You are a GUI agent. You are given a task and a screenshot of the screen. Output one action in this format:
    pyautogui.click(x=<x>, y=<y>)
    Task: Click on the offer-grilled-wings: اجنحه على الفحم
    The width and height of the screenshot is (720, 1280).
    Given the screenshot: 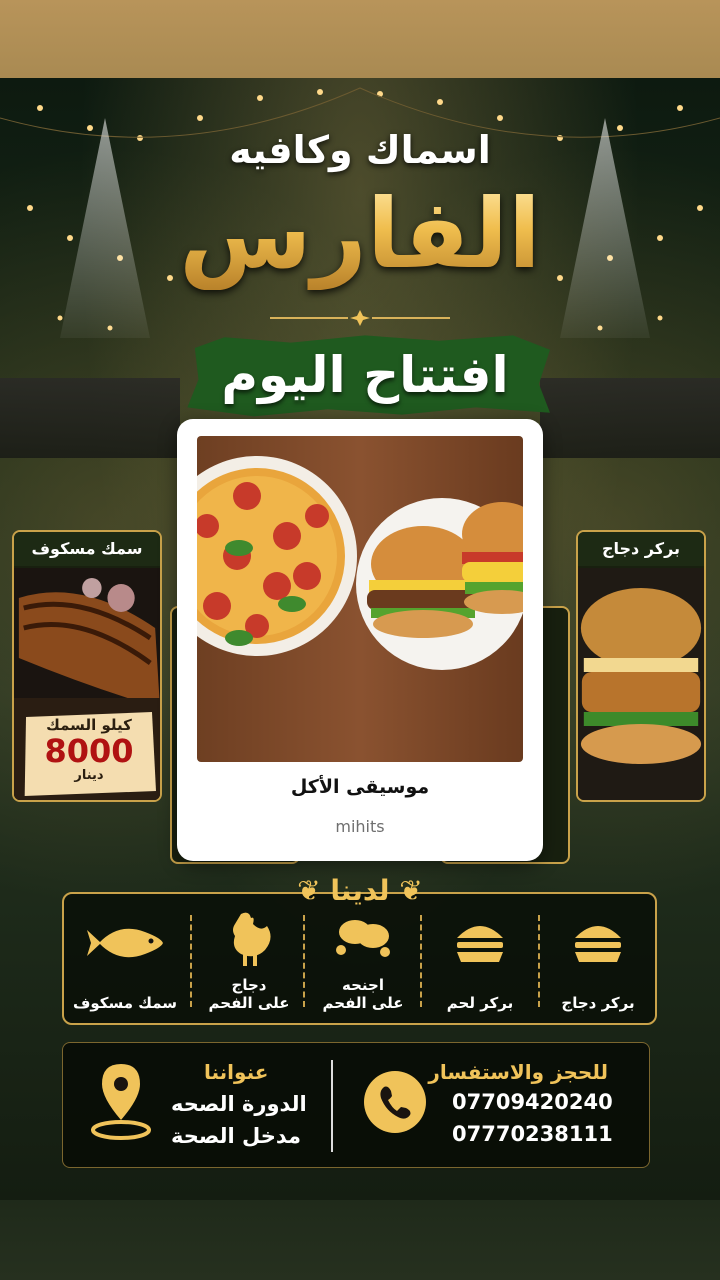 What is the action you would take?
    pyautogui.click(x=363, y=965)
    